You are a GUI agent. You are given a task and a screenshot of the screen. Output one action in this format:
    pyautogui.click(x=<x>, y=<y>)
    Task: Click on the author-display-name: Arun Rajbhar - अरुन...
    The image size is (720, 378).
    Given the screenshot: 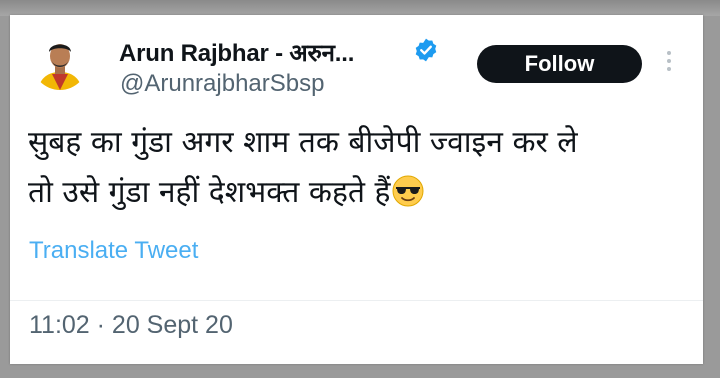 What is the action you would take?
    pyautogui.click(x=236, y=52)
    